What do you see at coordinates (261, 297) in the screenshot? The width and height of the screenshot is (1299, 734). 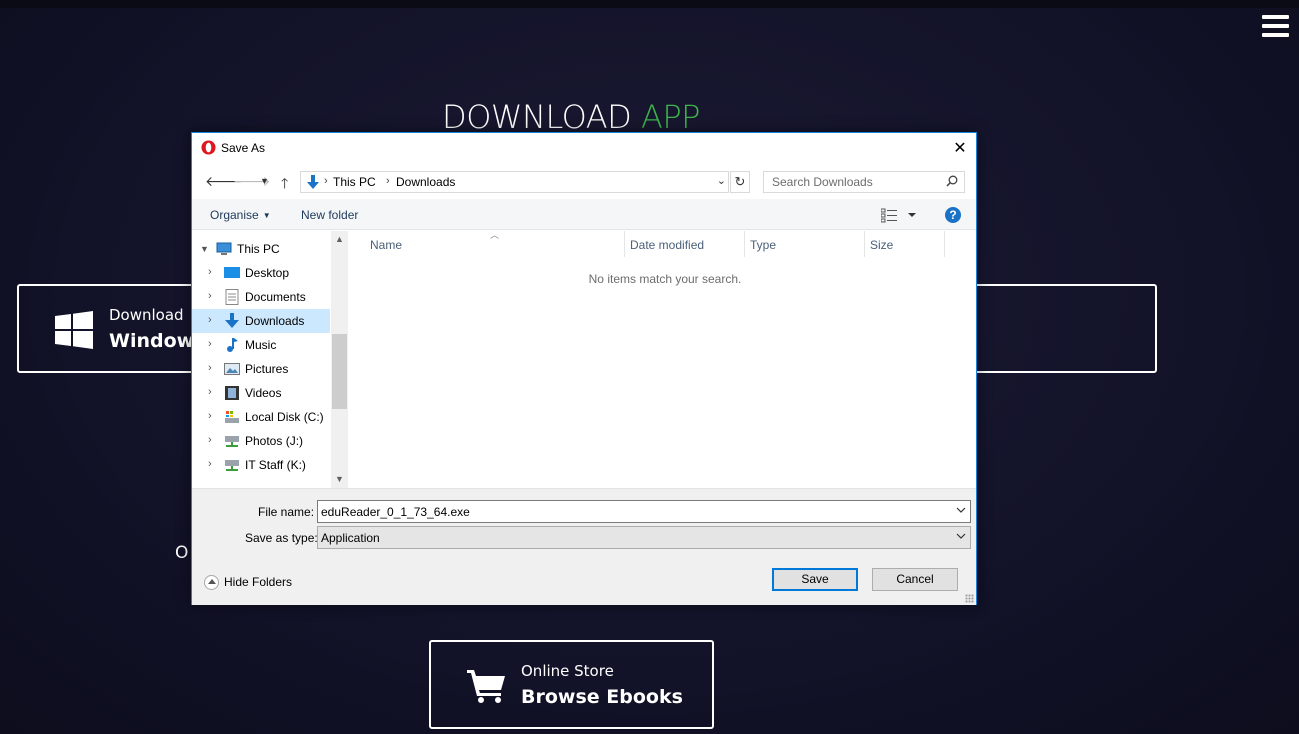 I see `tree-item-documents: › Documents` at bounding box center [261, 297].